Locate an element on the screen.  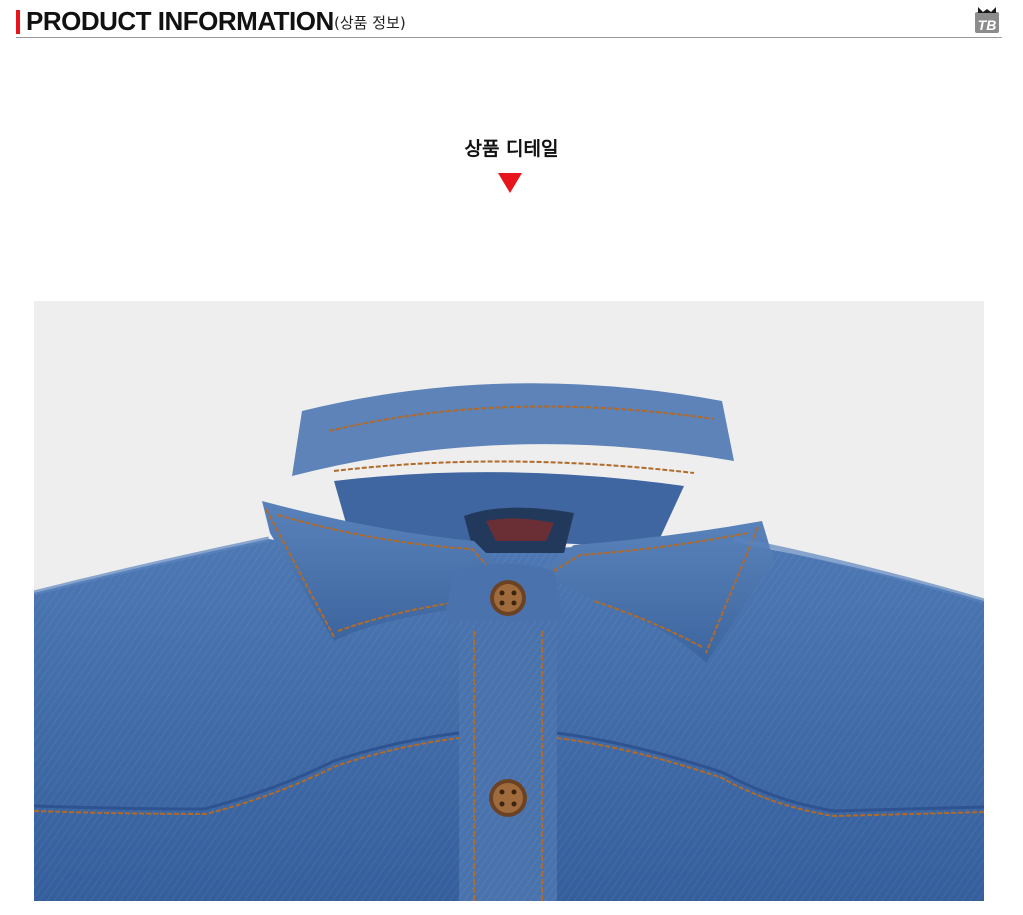
page-title: PRODUCT INFORMATION is located at coordinates (180, 21).